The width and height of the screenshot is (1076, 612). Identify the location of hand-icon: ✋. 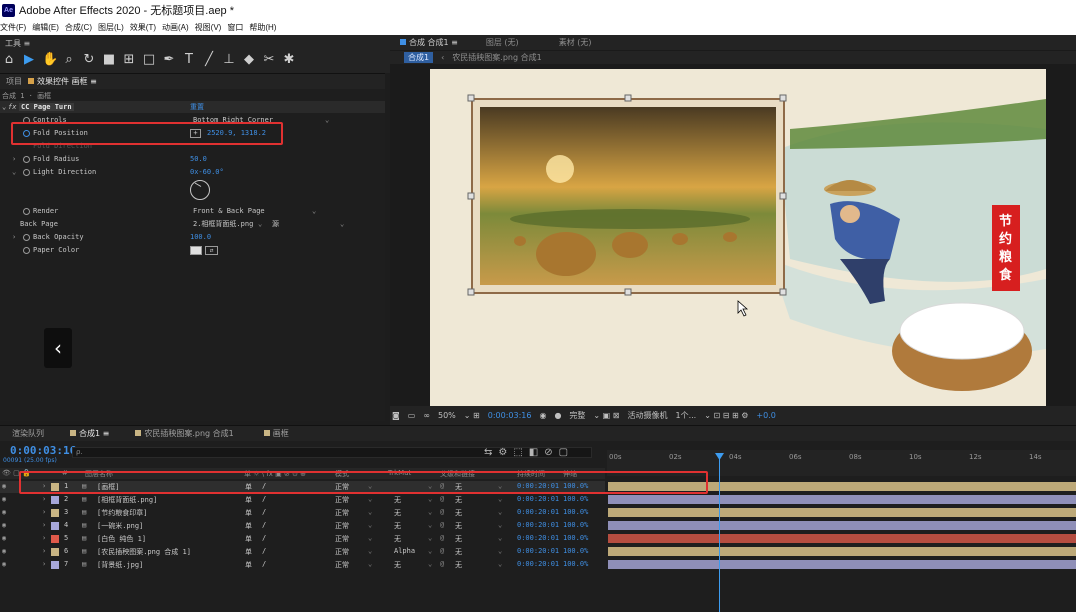
(50, 59).